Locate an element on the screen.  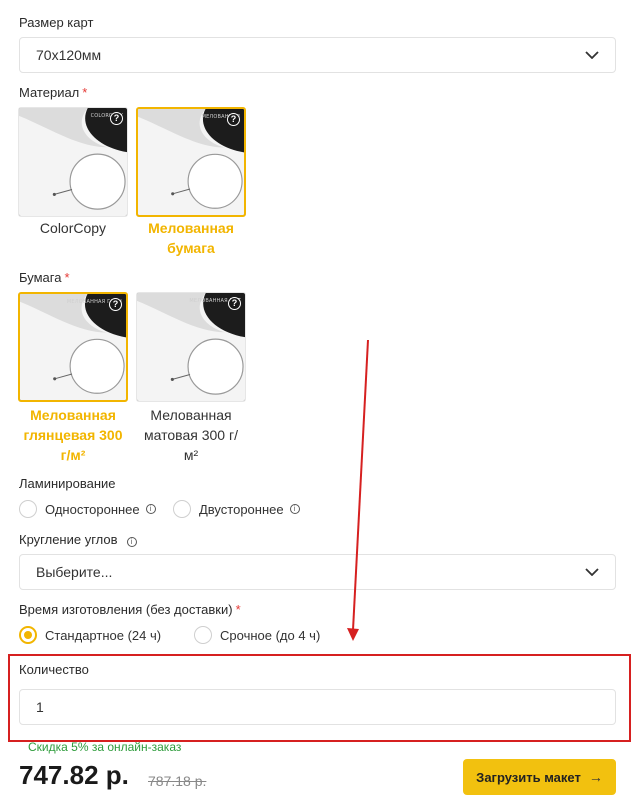
material-label: Материал * is located at coordinates (53, 92).